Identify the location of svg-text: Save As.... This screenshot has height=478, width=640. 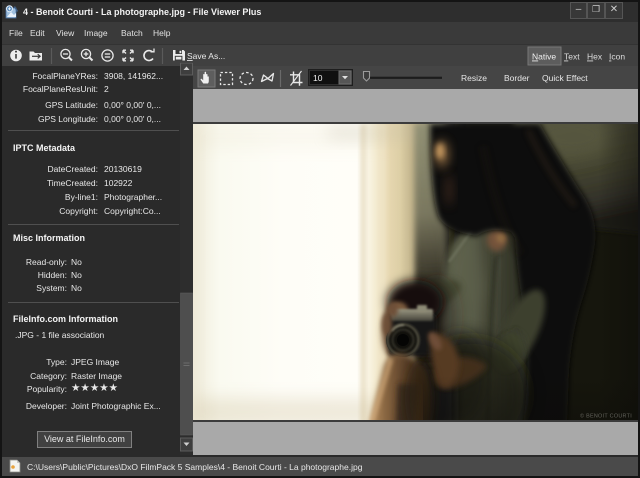
(206, 56).